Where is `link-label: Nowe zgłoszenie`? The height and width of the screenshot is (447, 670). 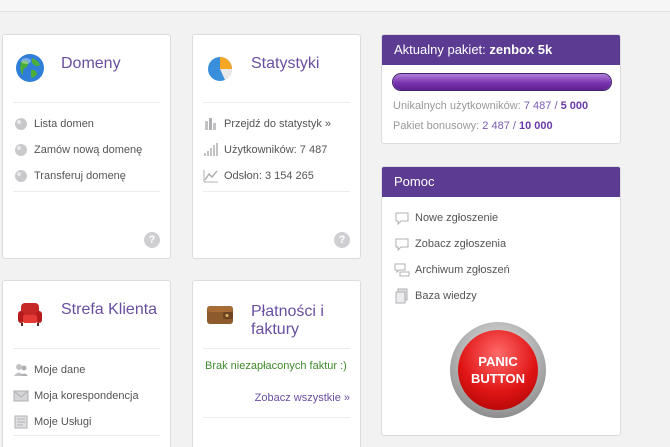 link-label: Nowe zgłoszenie is located at coordinates (457, 218).